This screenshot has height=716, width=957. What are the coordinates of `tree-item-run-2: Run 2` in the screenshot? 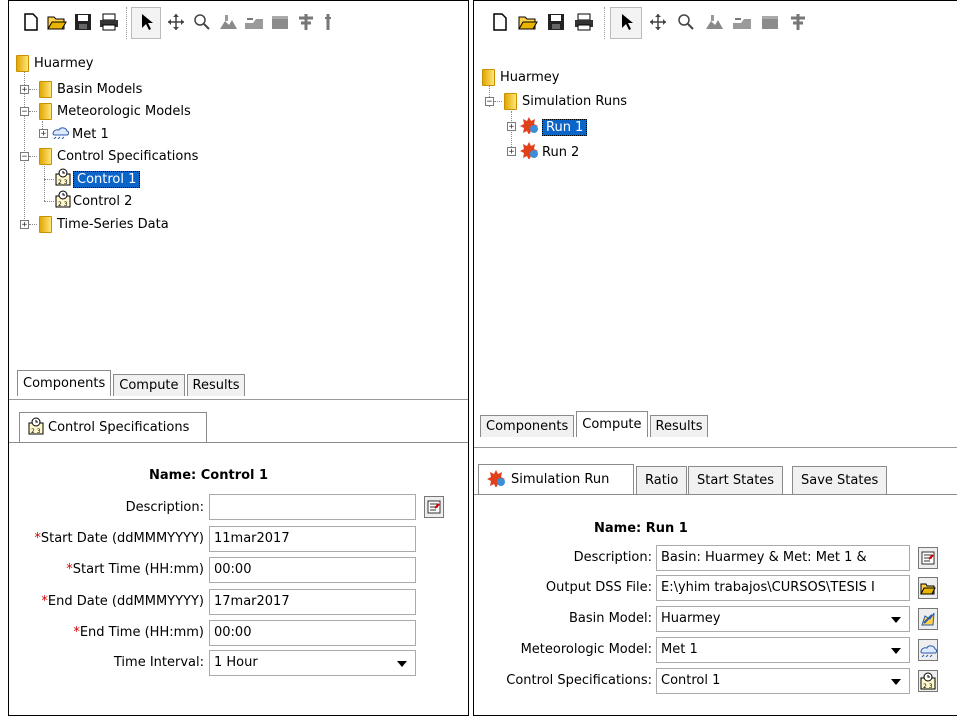 It's located at (549, 152).